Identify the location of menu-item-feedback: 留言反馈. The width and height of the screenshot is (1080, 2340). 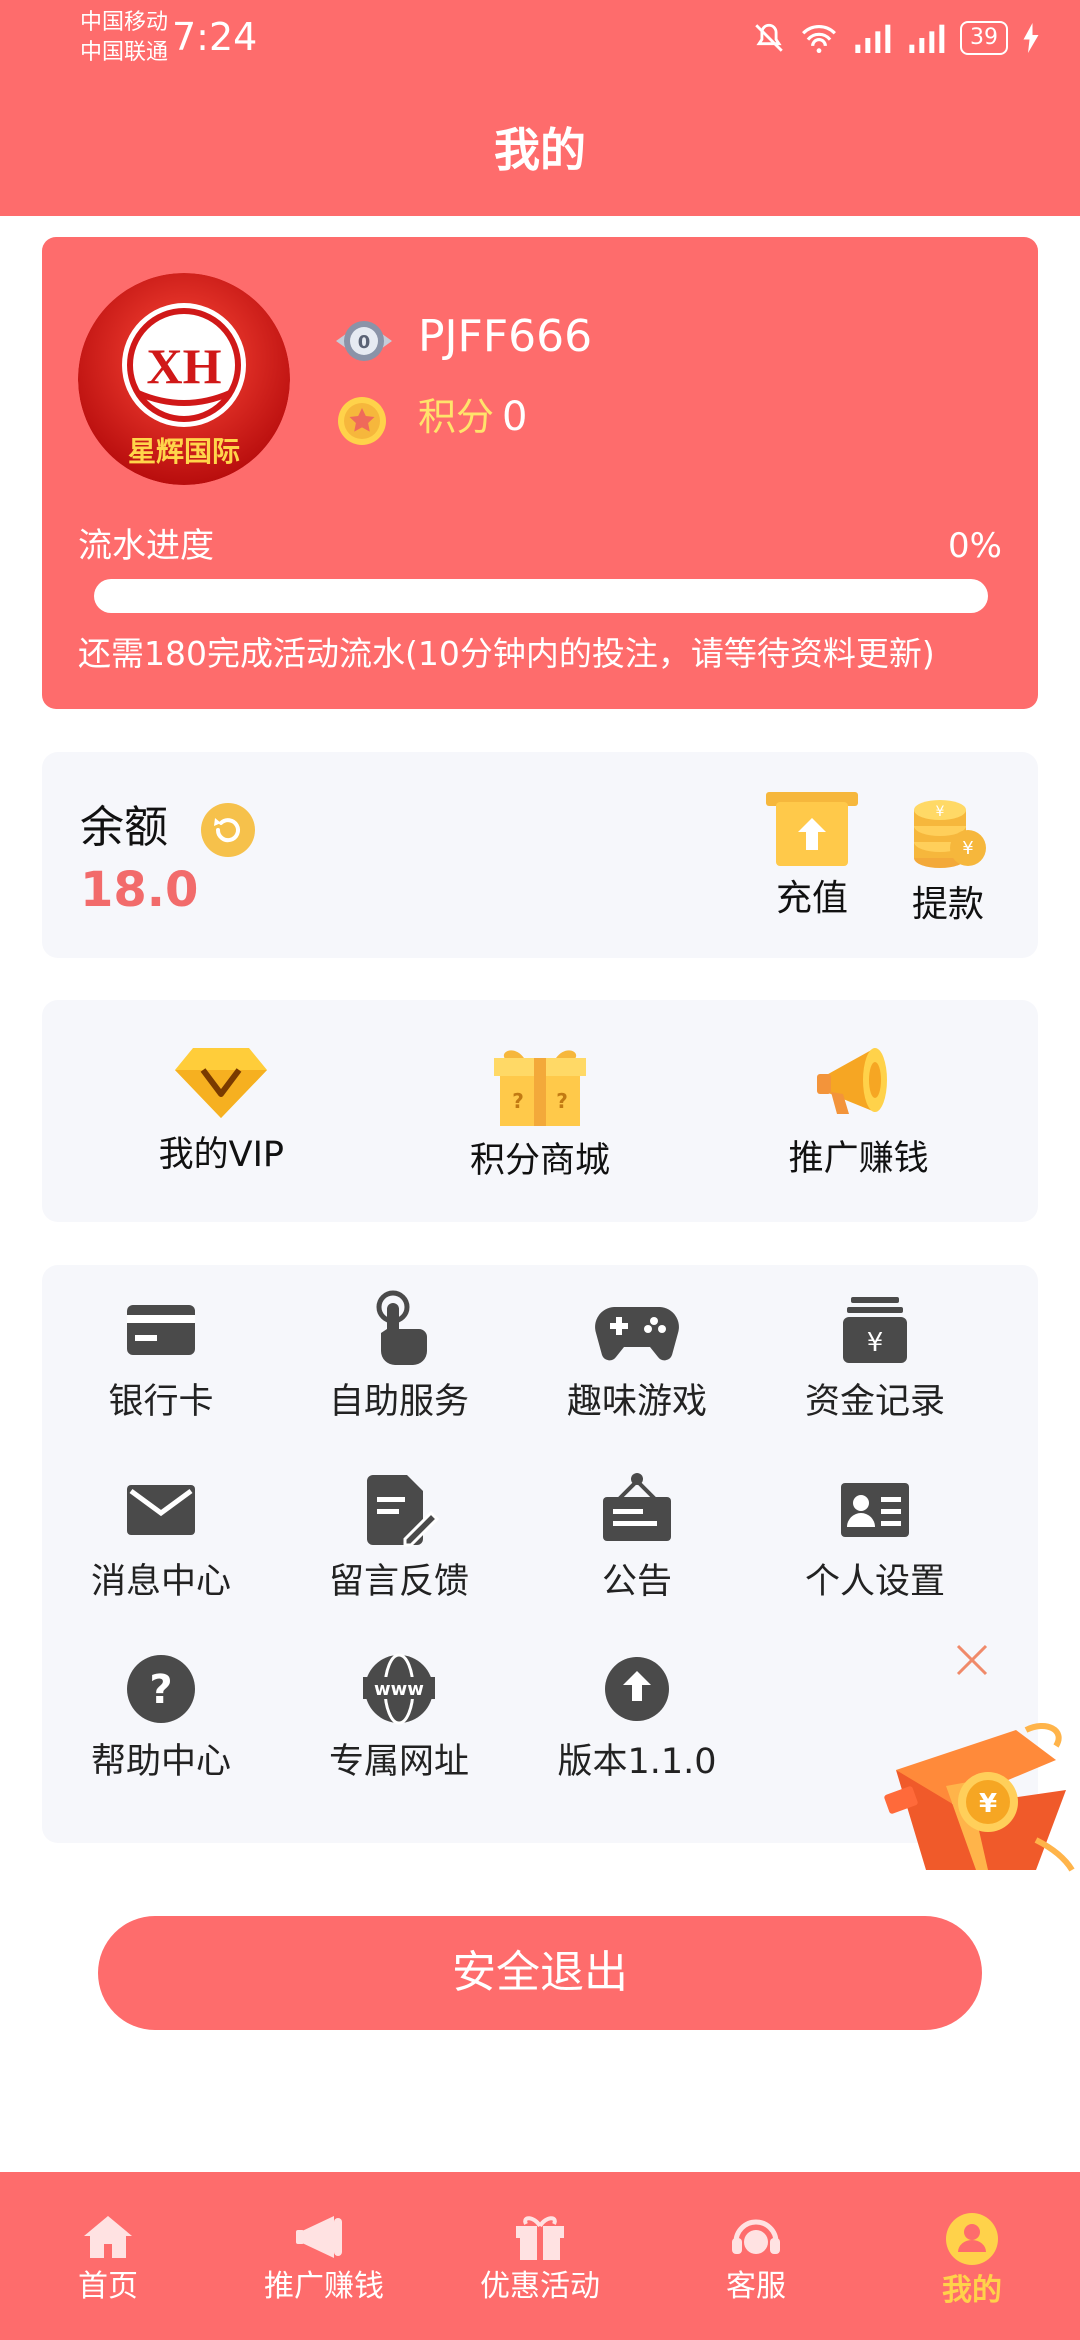
(399, 1538).